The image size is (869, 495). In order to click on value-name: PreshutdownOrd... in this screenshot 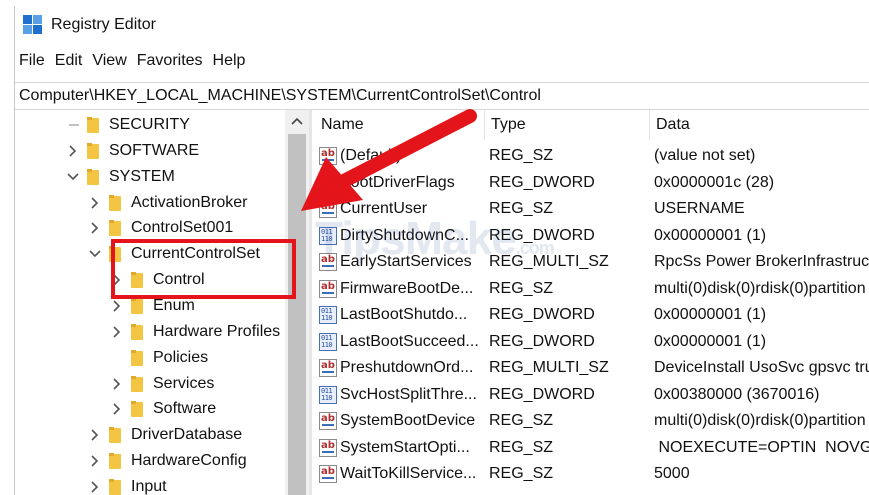, I will do `click(407, 367)`.